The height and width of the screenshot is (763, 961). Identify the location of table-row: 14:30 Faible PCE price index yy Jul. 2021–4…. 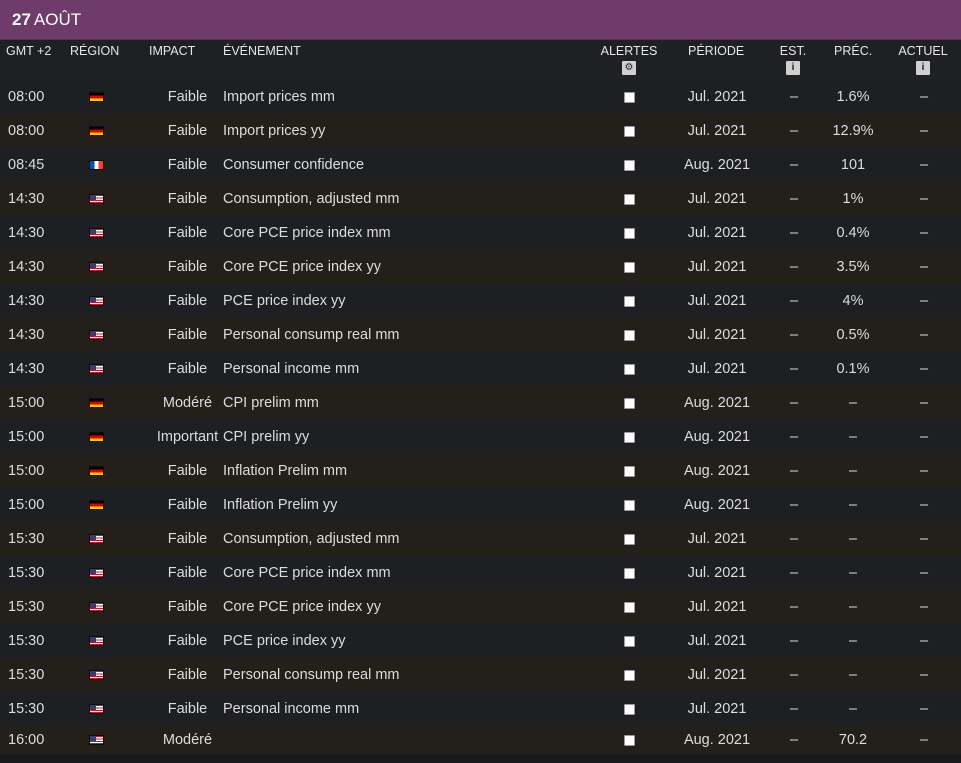
(480, 301).